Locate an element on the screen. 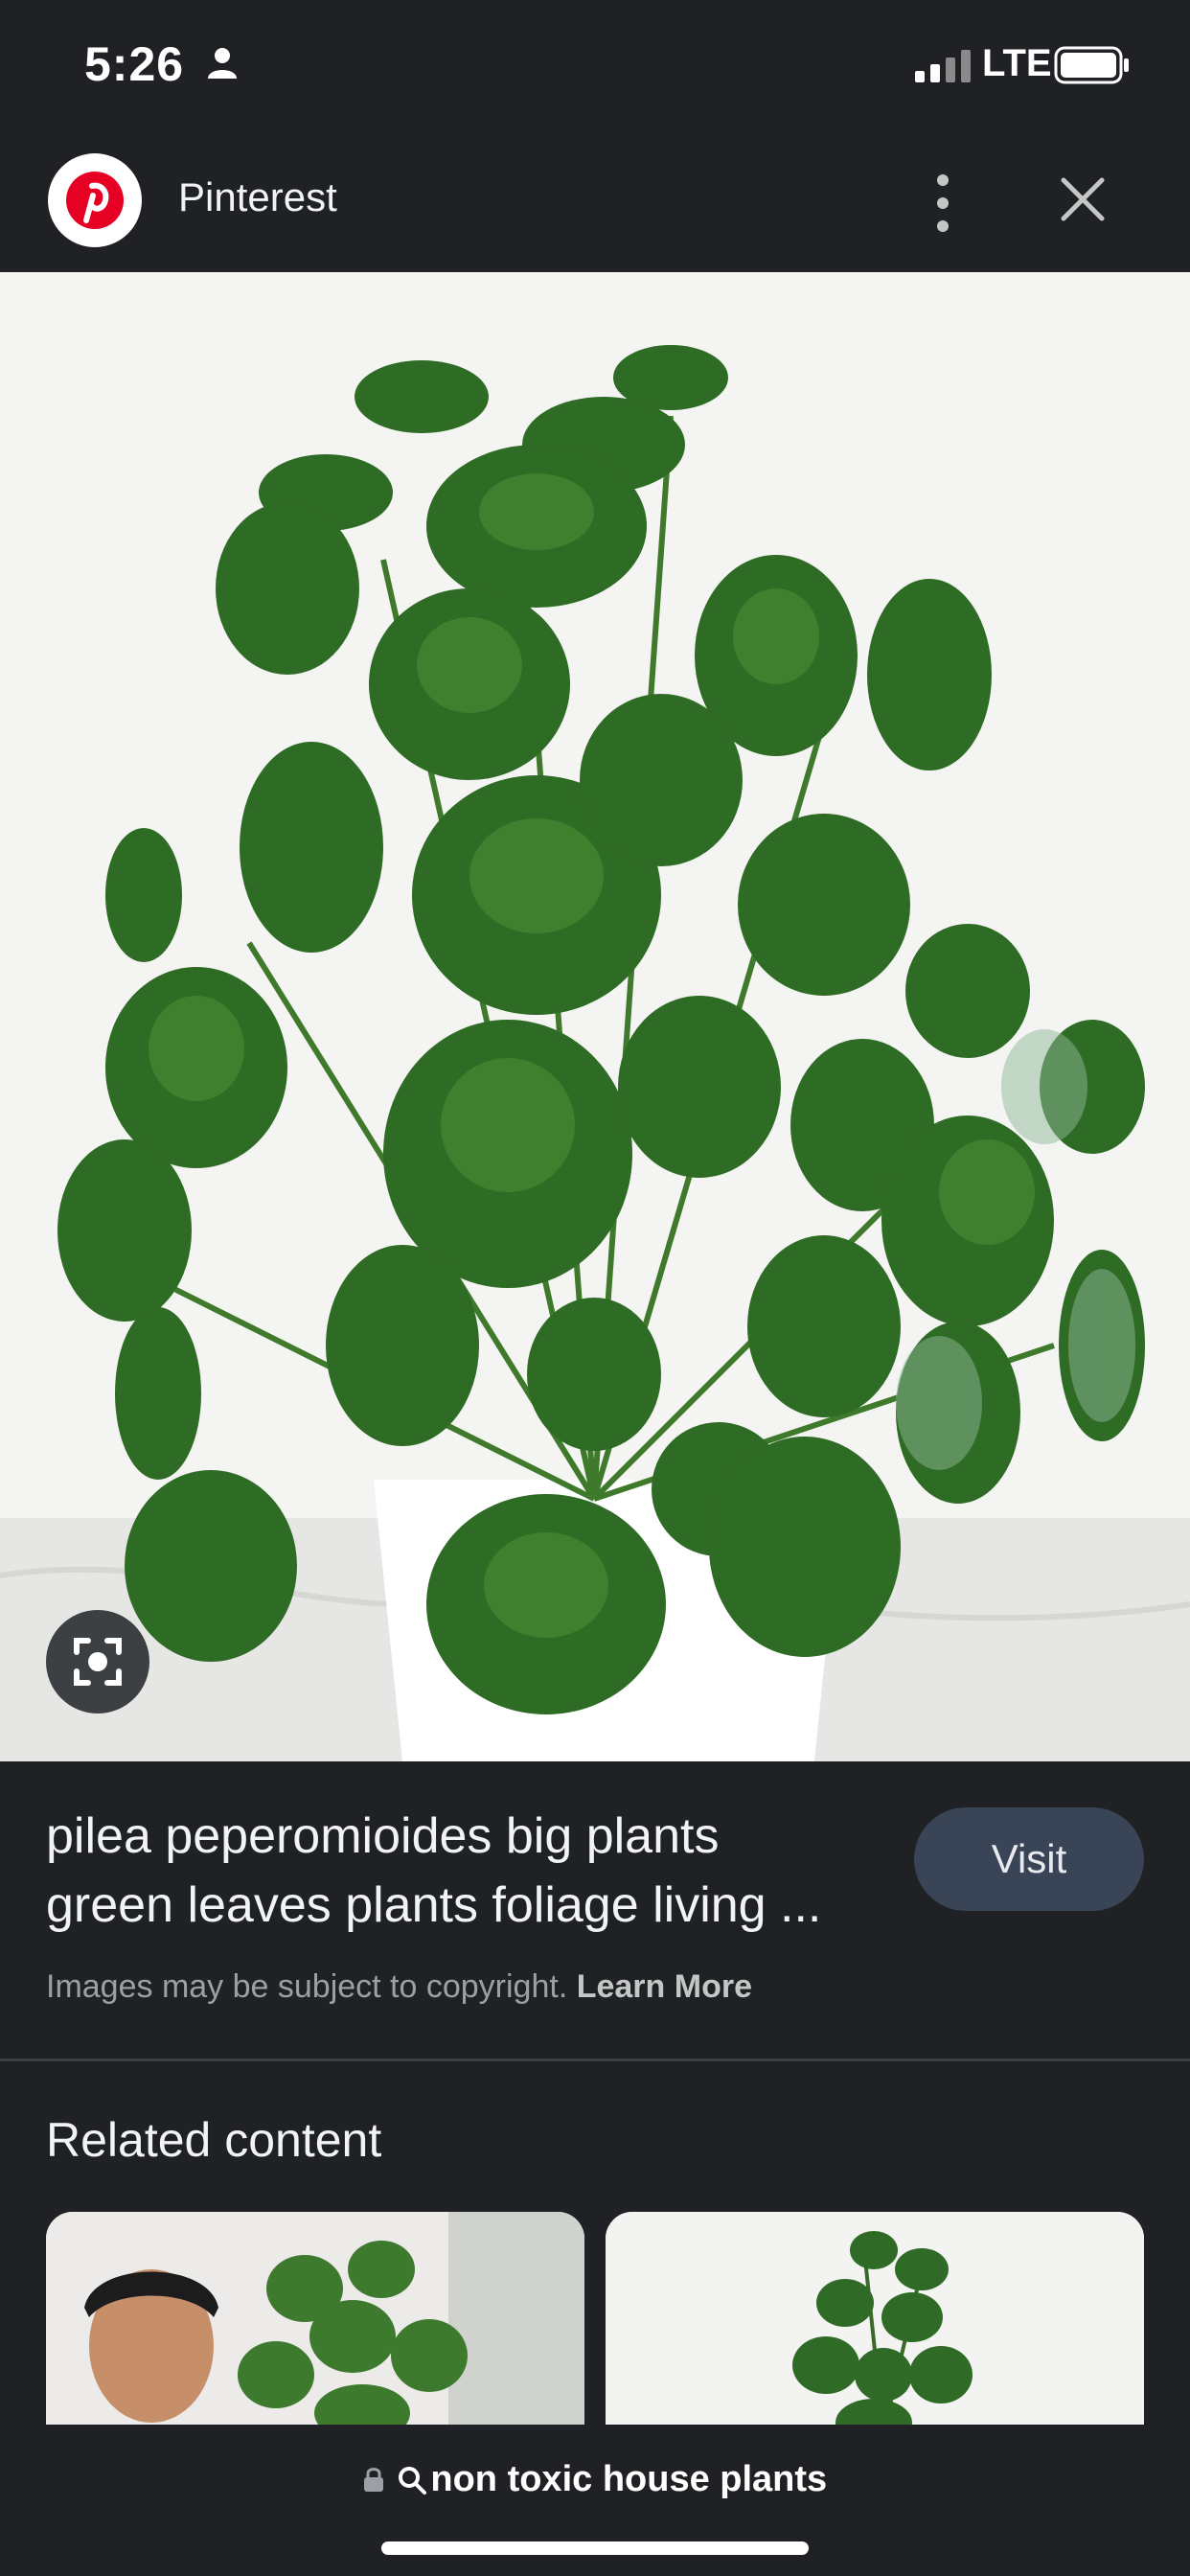 The width and height of the screenshot is (1190, 2576). search-query: non toxic house plants is located at coordinates (595, 2479).